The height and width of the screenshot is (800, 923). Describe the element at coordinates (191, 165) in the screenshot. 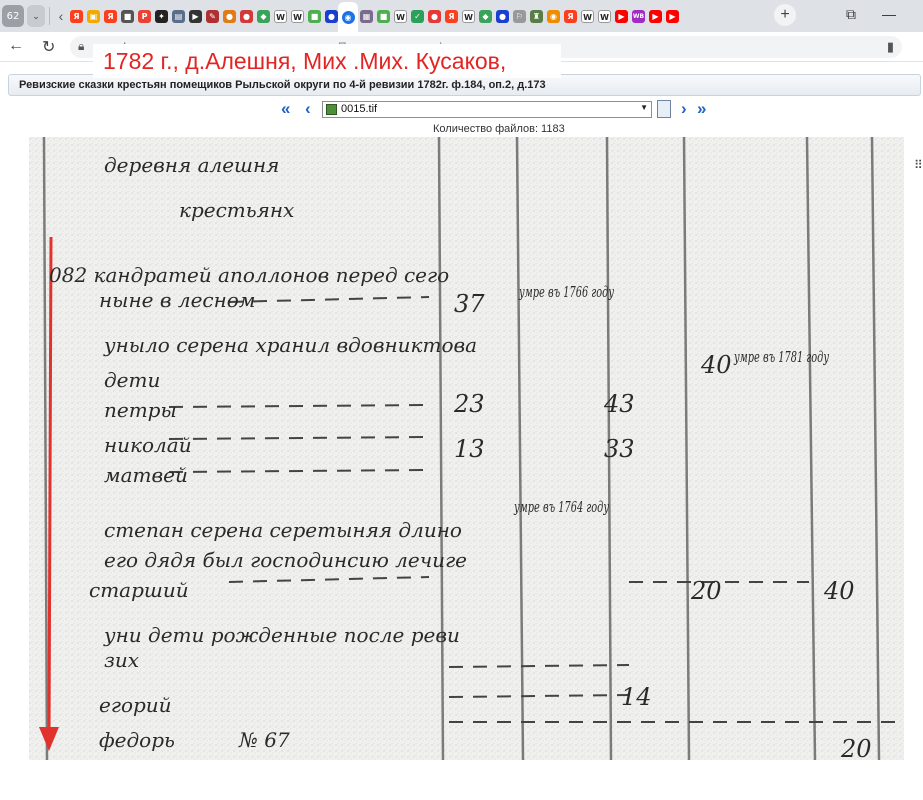

I see `manuscript-line: деревня алешня` at that location.